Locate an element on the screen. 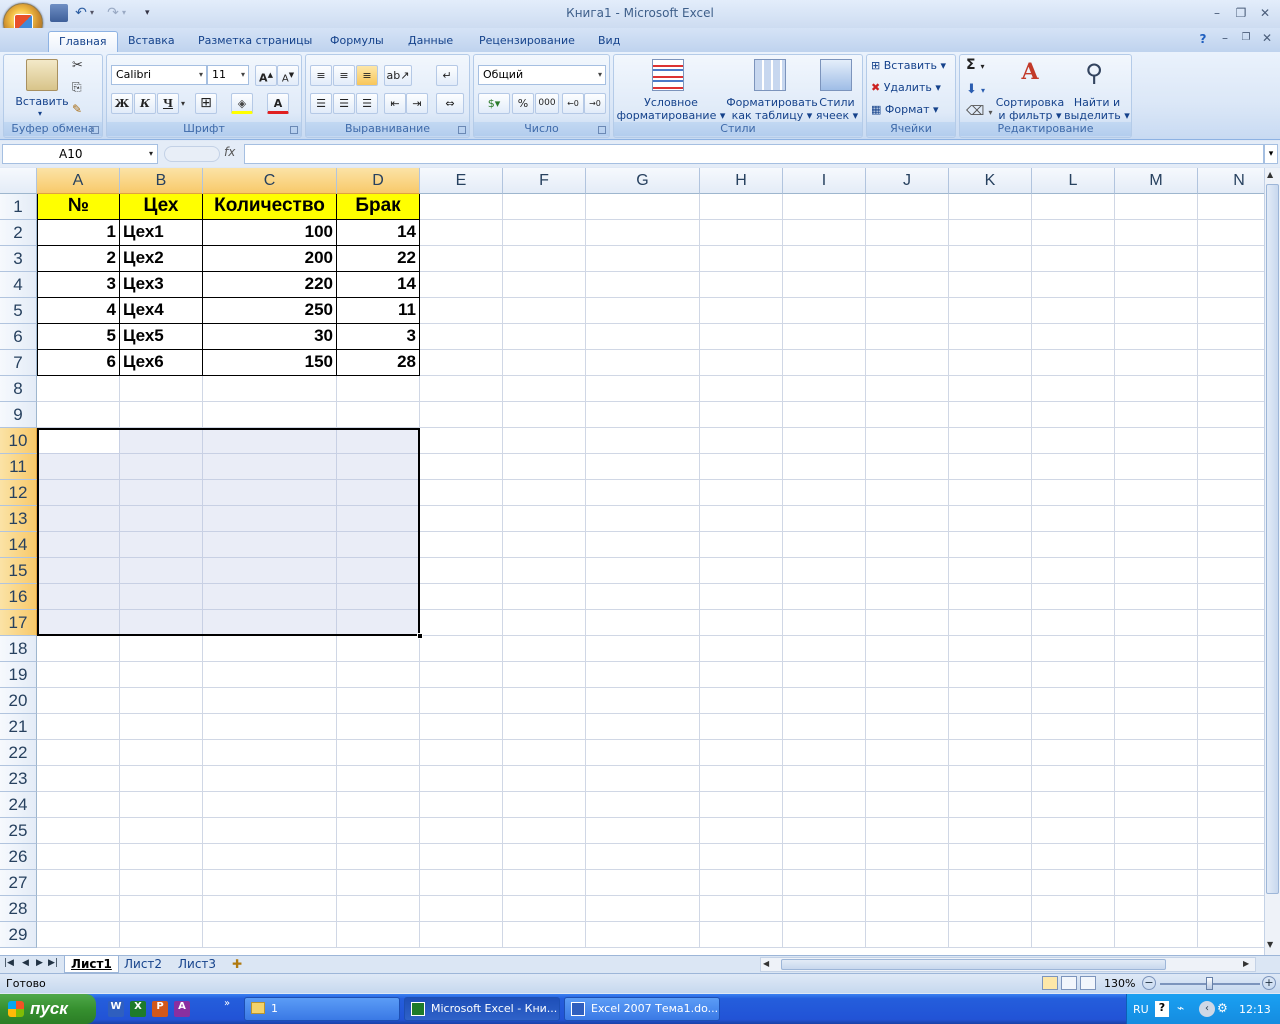  customize-qat-icon: ▾ is located at coordinates (154, 13).